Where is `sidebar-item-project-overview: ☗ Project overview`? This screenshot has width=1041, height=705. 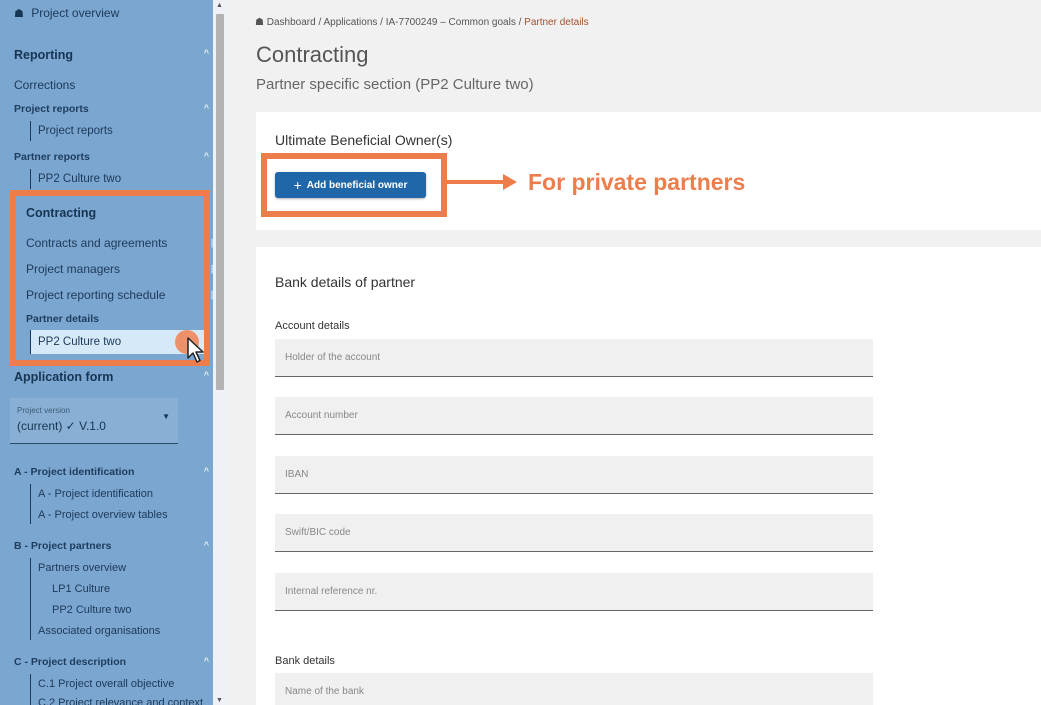 sidebar-item-project-overview: ☗ Project overview is located at coordinates (120, 13).